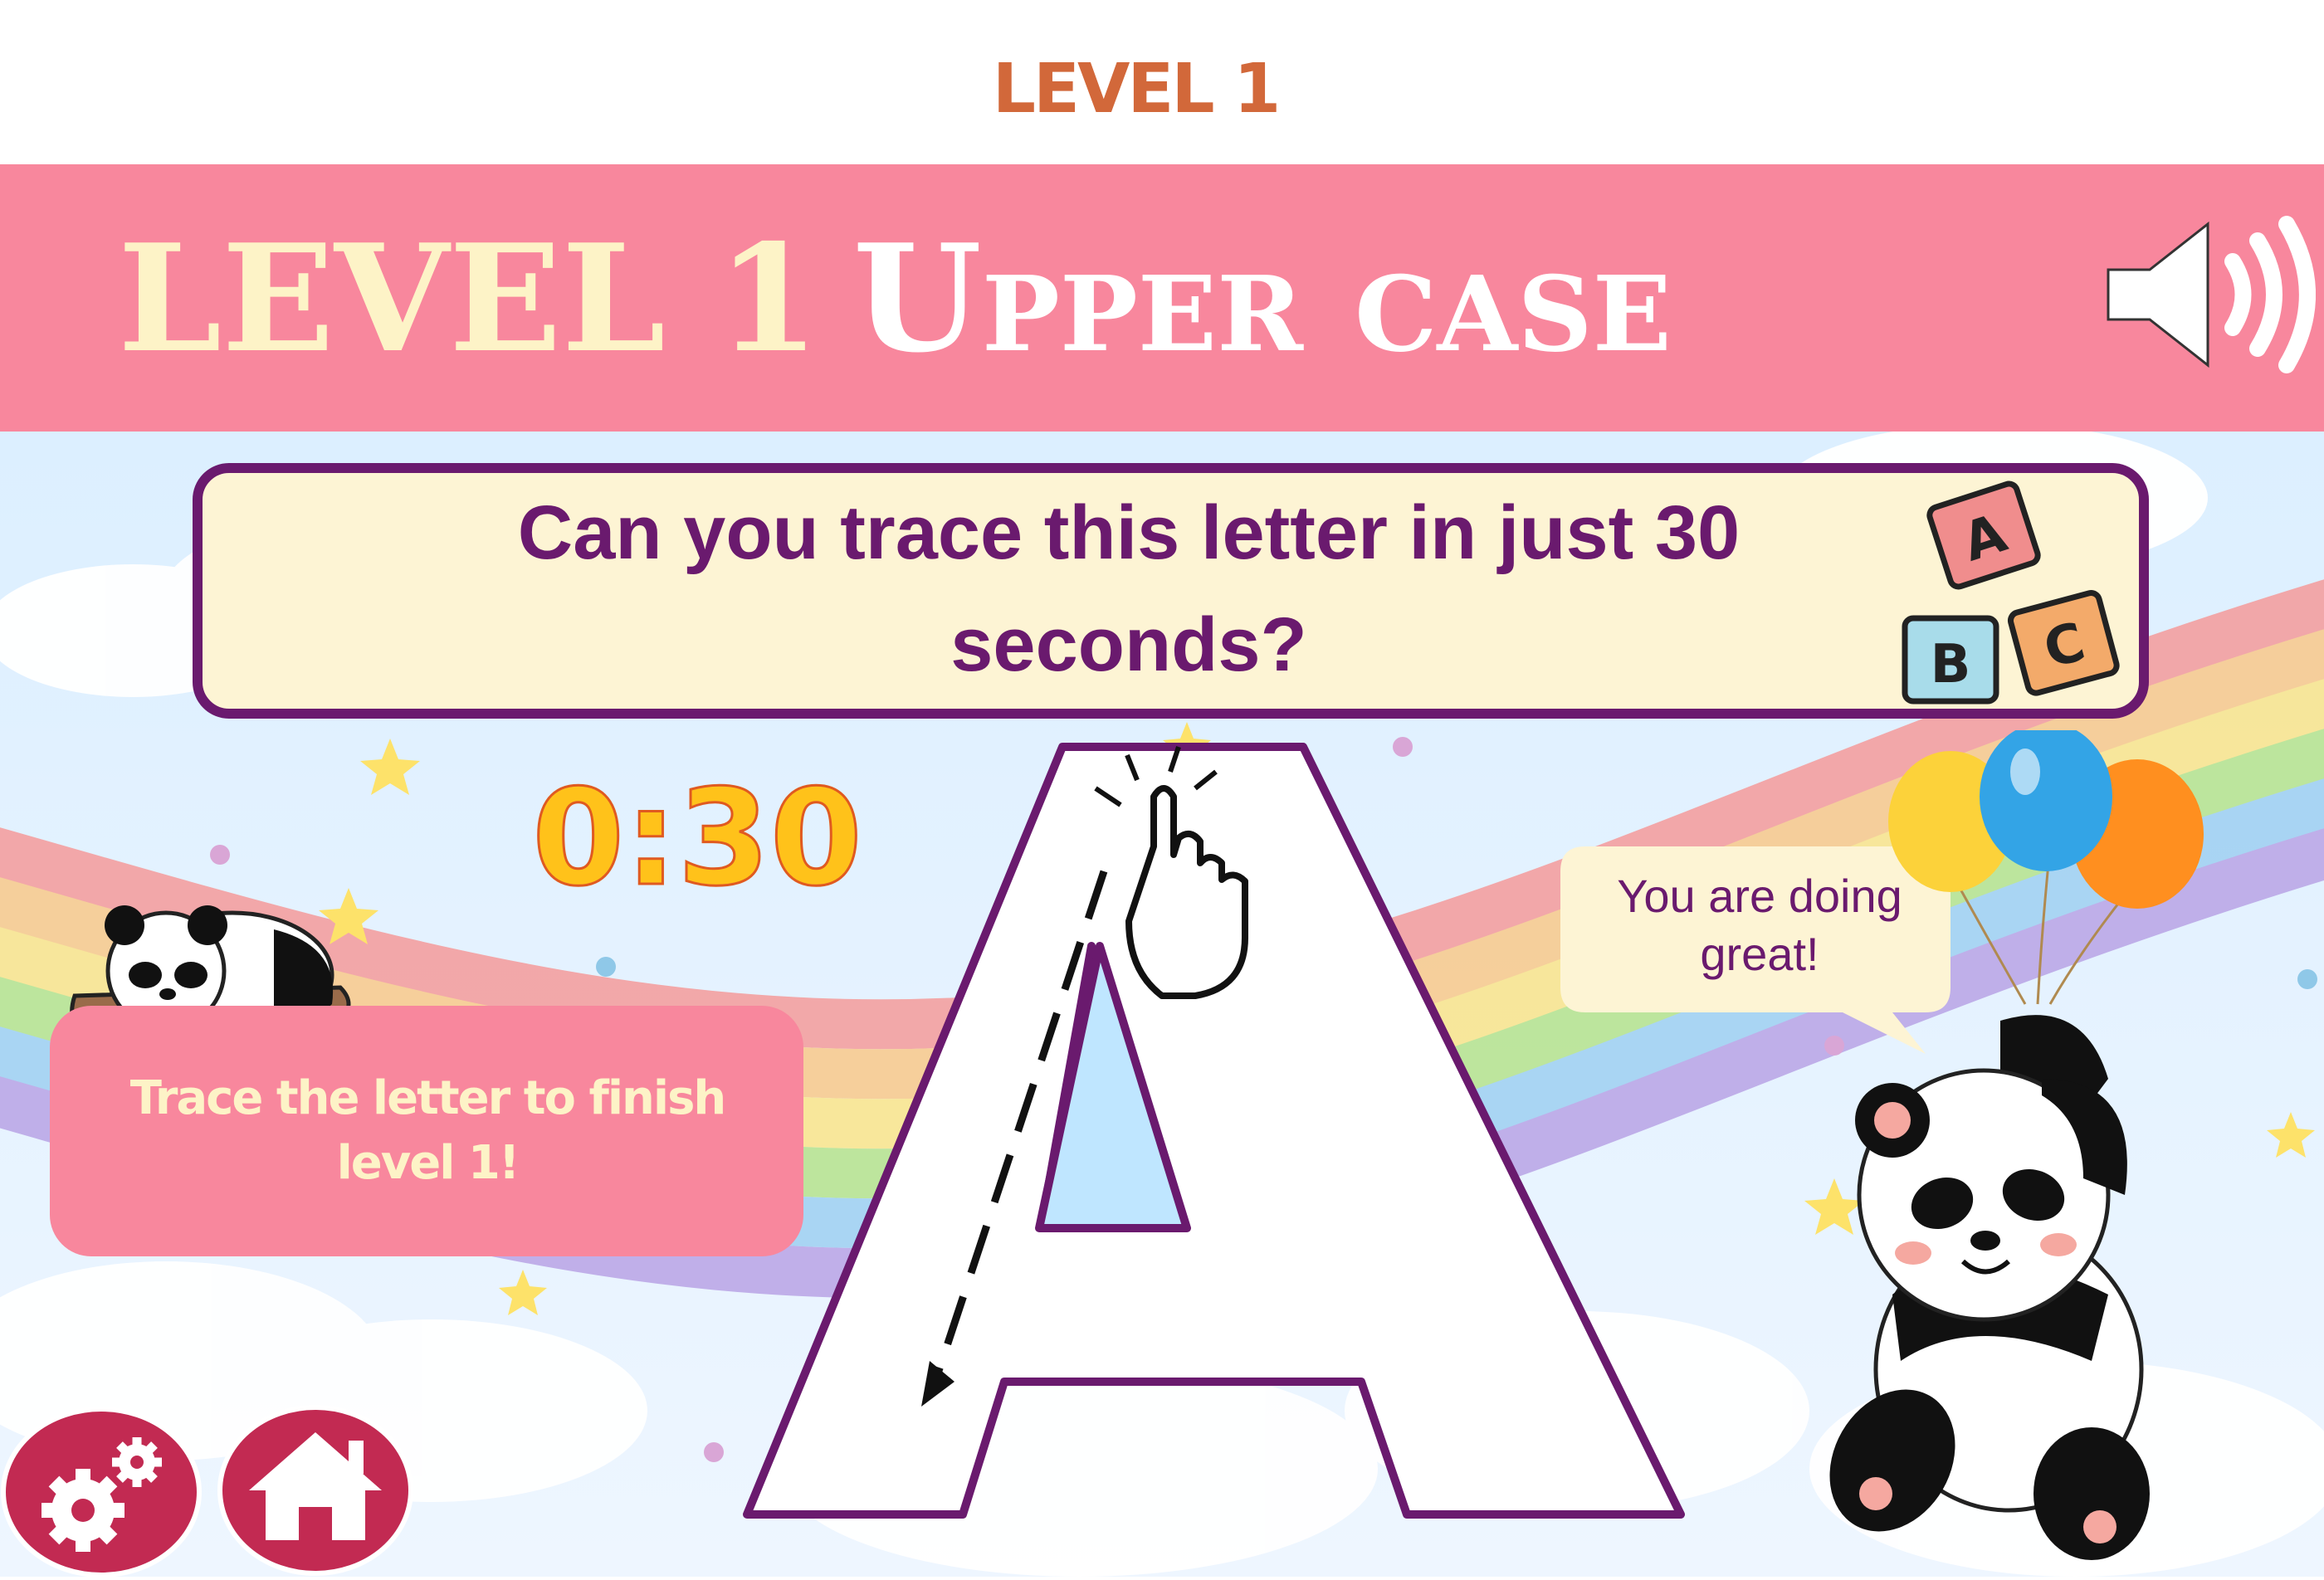 This screenshot has height=1580, width=2324. I want to click on level-title-number: LEVEL 1, so click(469, 298).